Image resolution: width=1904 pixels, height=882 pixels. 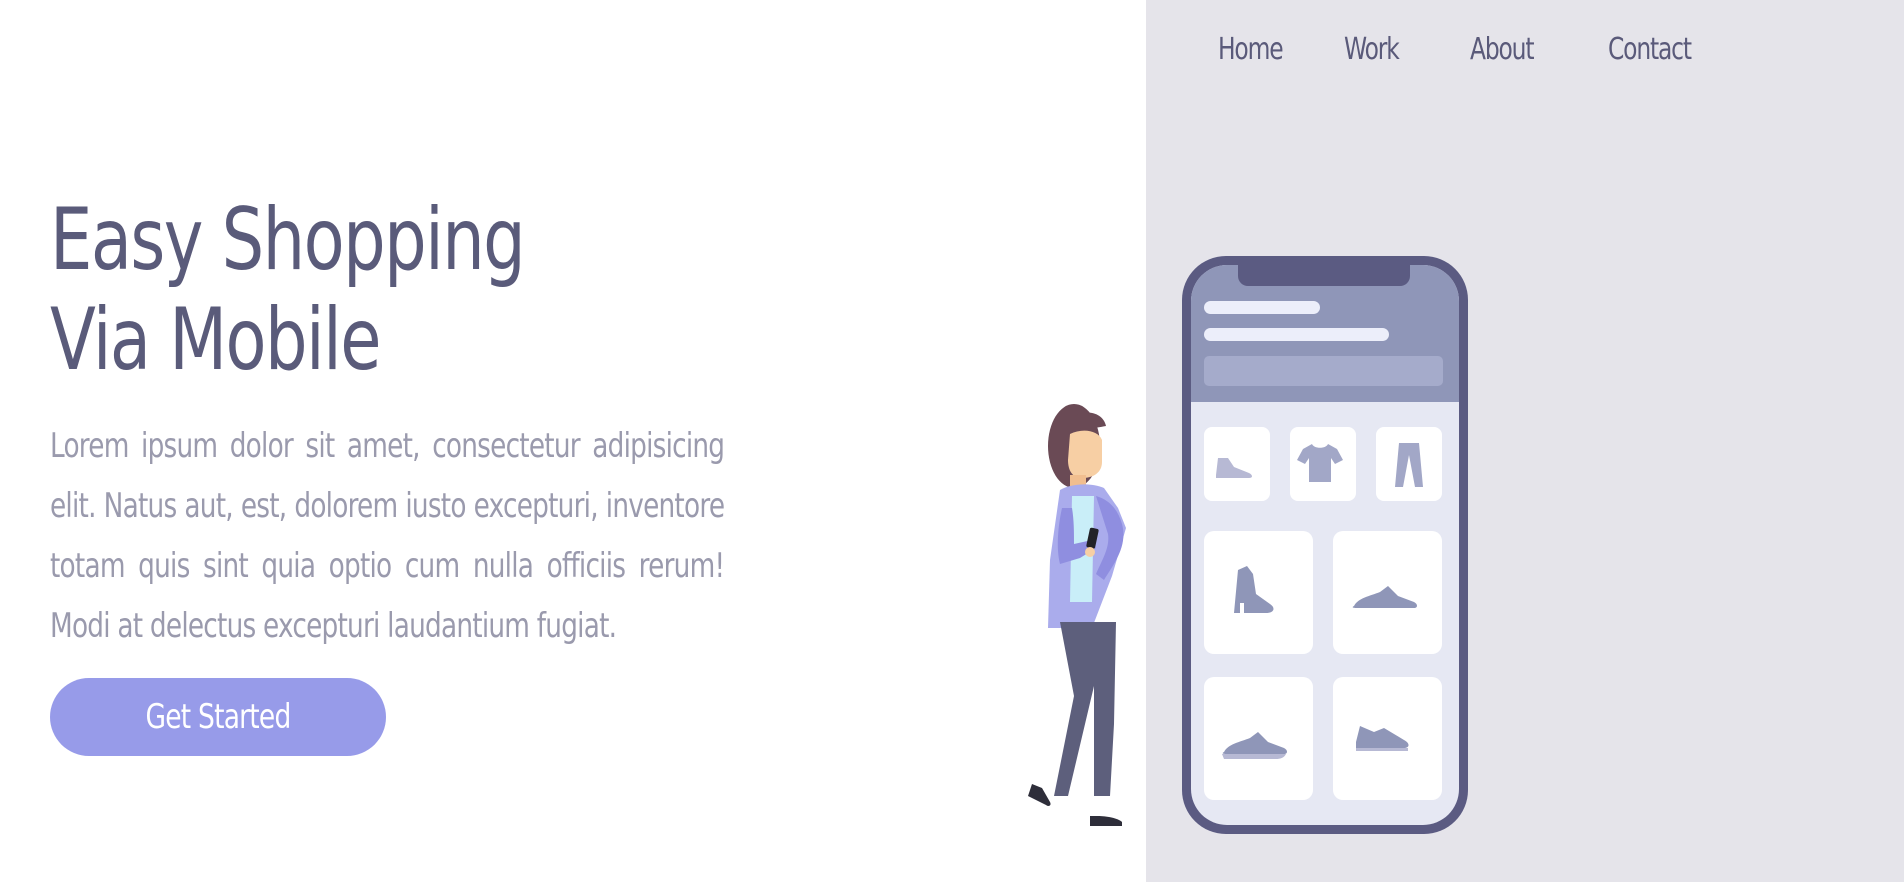 I want to click on nav-about: About, so click(x=1502, y=49).